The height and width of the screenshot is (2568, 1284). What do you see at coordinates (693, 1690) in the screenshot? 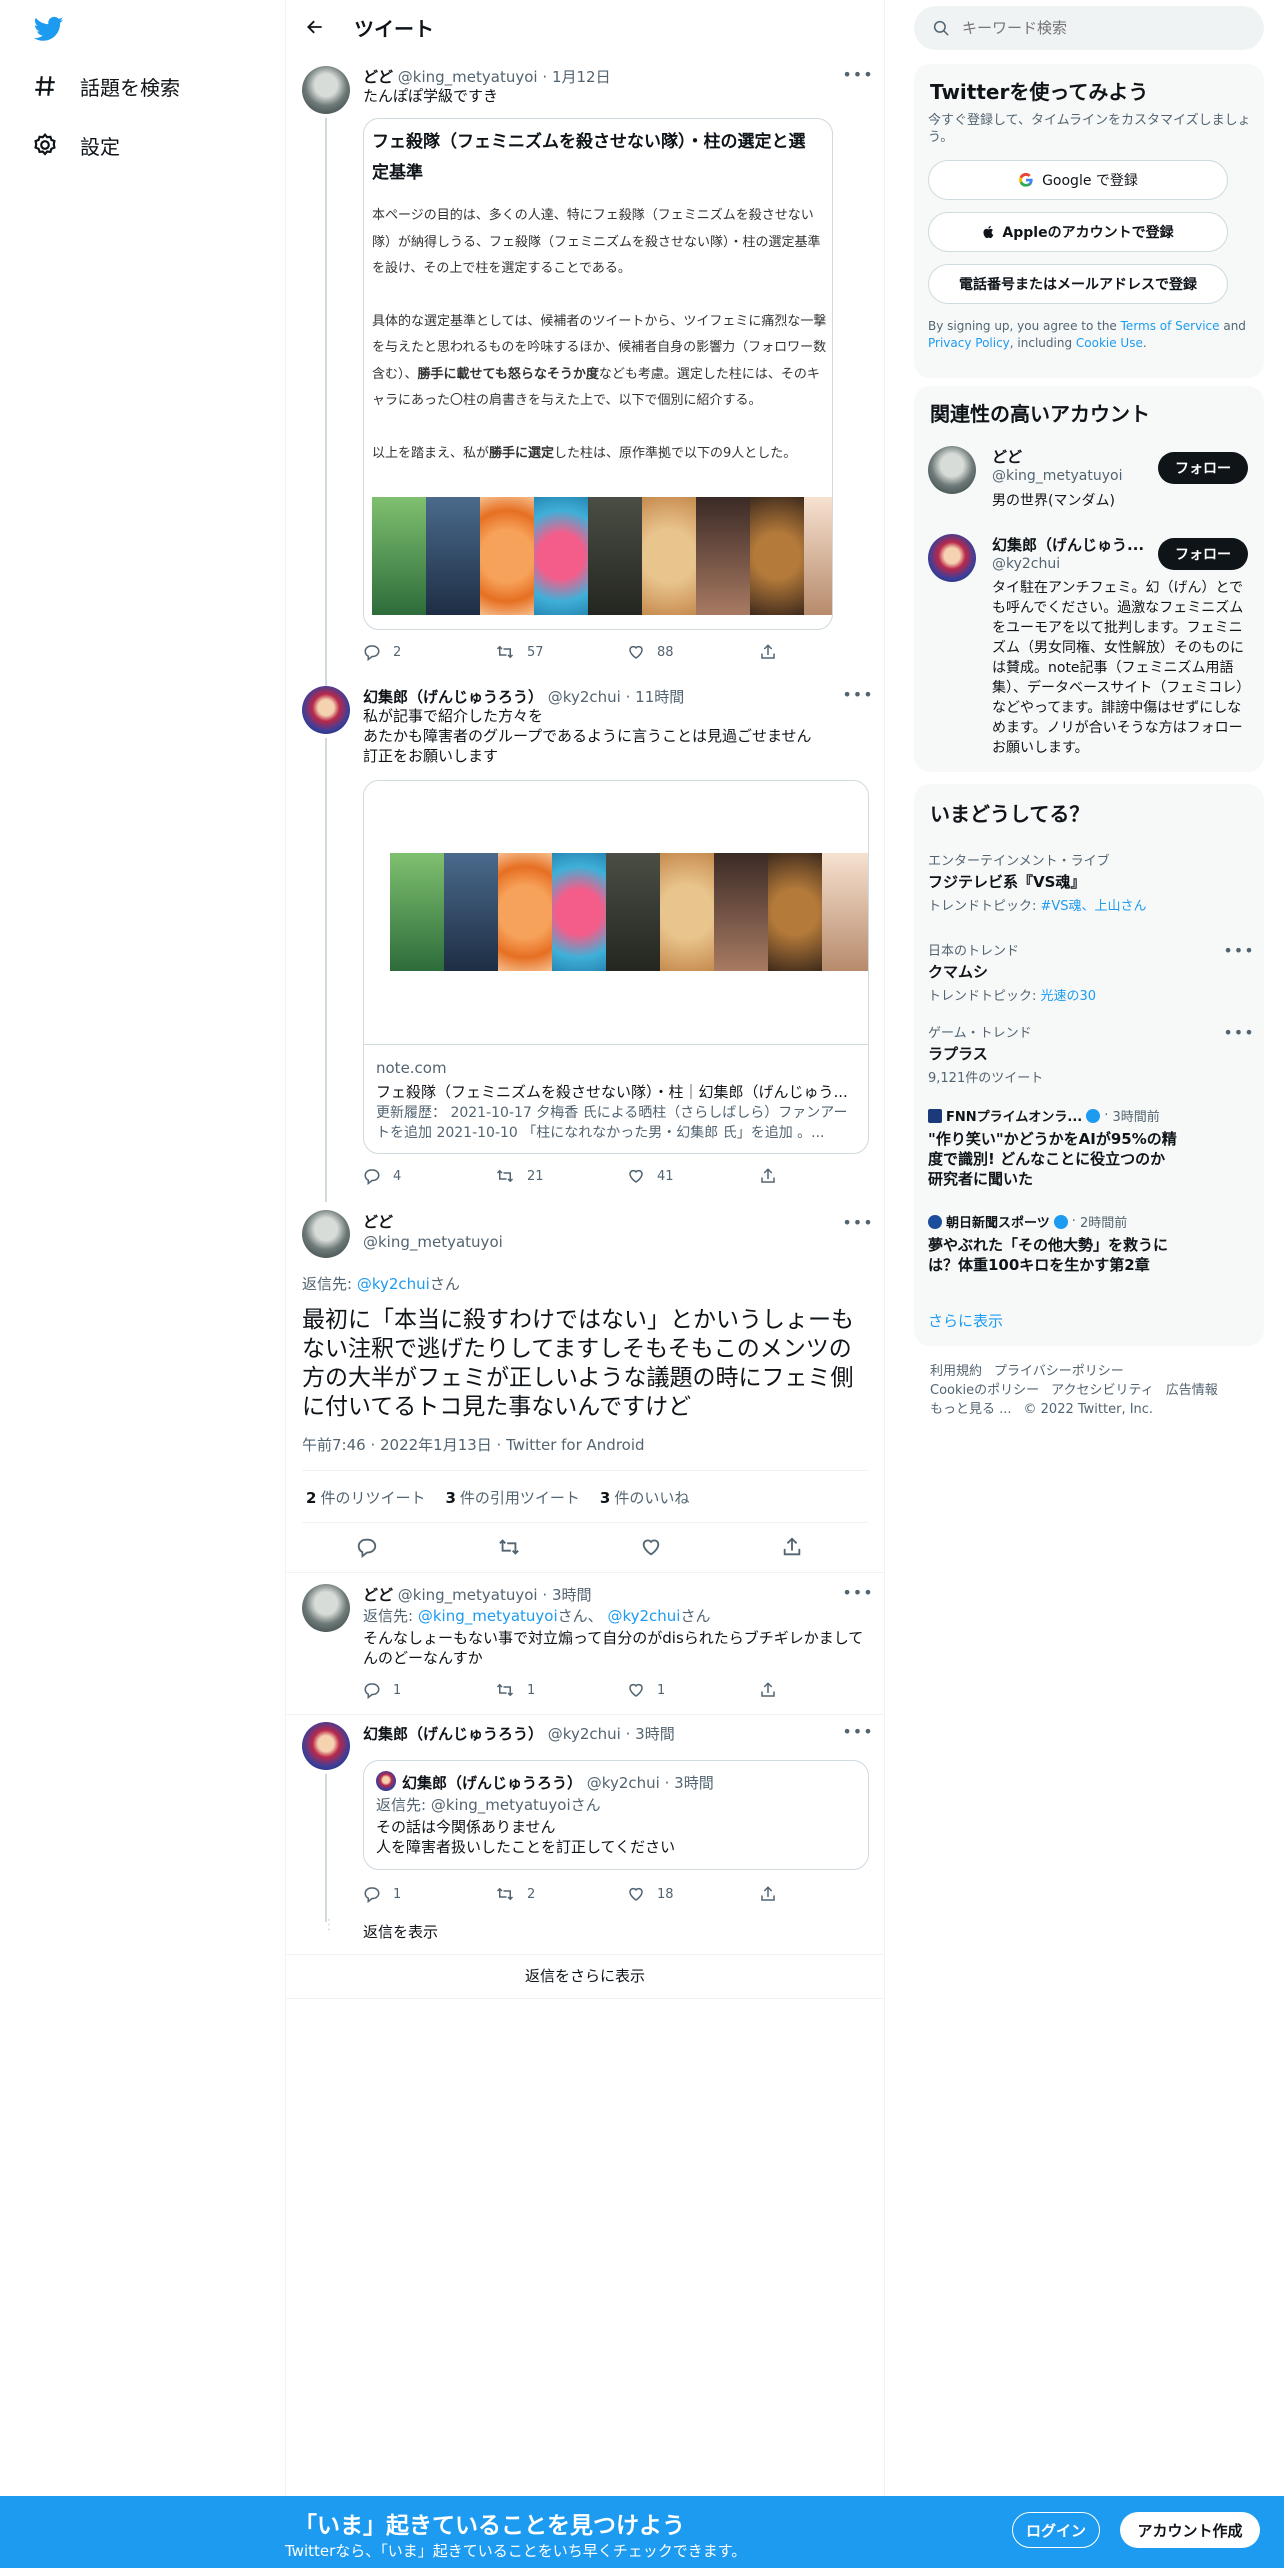
I see `like-button: 1` at bounding box center [693, 1690].